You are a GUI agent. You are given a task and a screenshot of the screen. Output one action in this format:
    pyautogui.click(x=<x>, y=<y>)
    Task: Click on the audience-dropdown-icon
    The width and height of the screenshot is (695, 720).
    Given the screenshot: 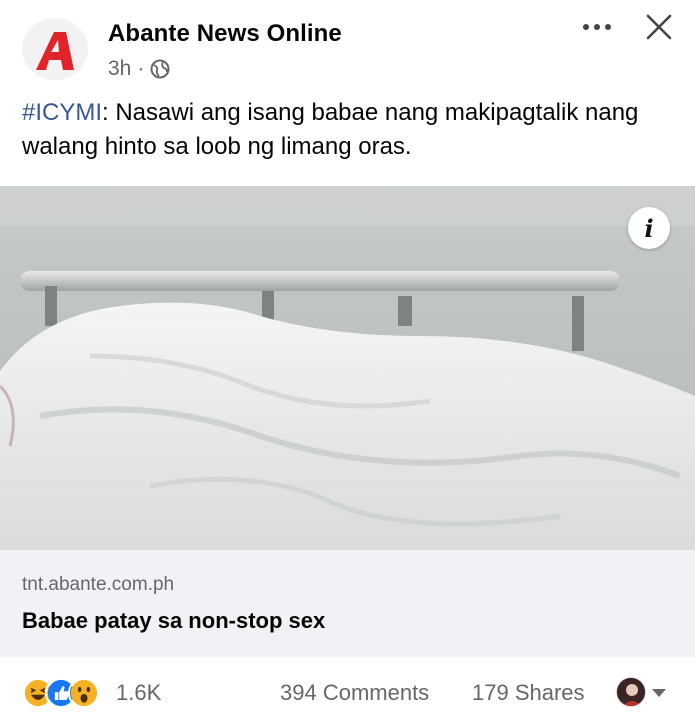 What is the action you would take?
    pyautogui.click(x=659, y=693)
    